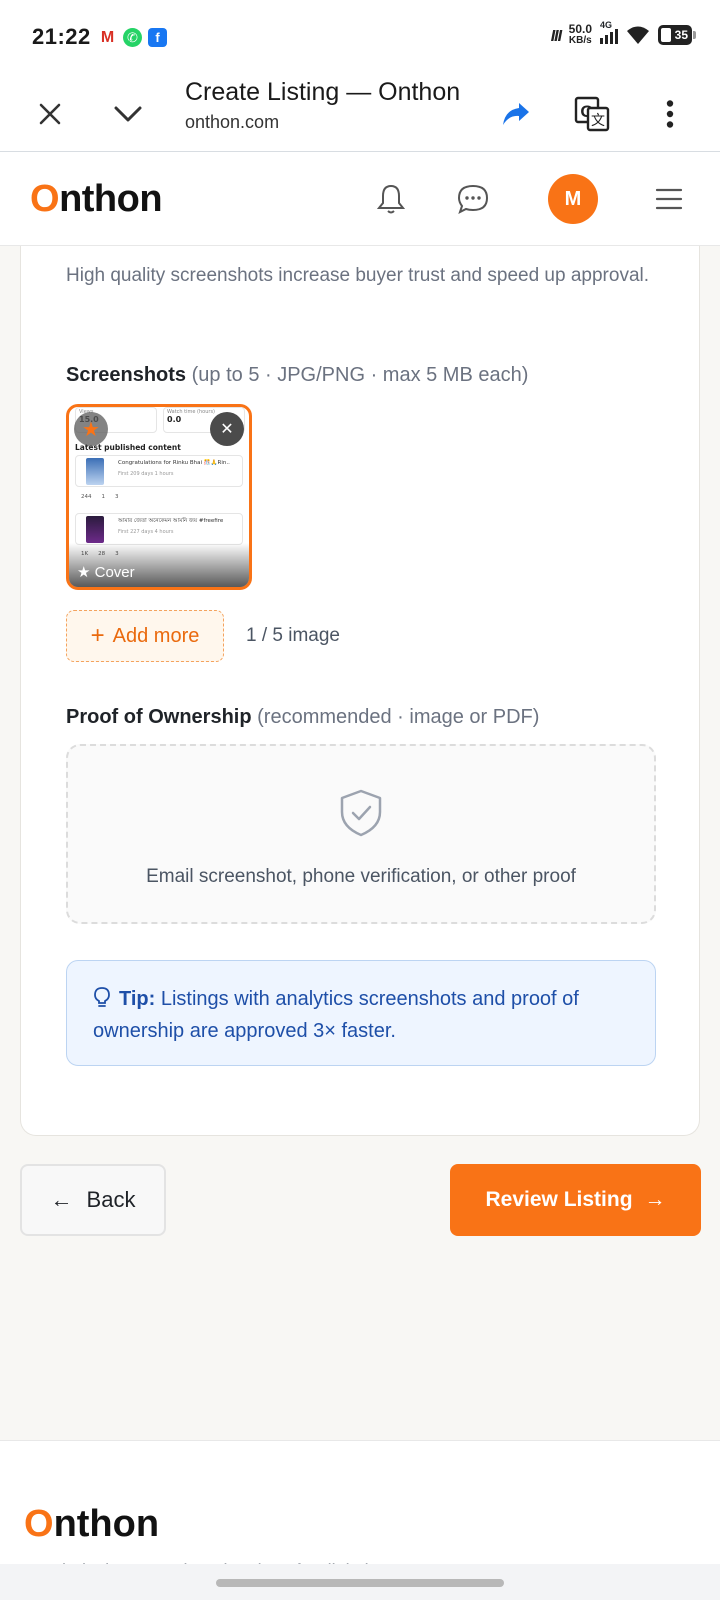 Image resolution: width=720 pixels, height=1600 pixels. Describe the element at coordinates (96, 199) in the screenshot. I see `site-logo: Onthon` at that location.